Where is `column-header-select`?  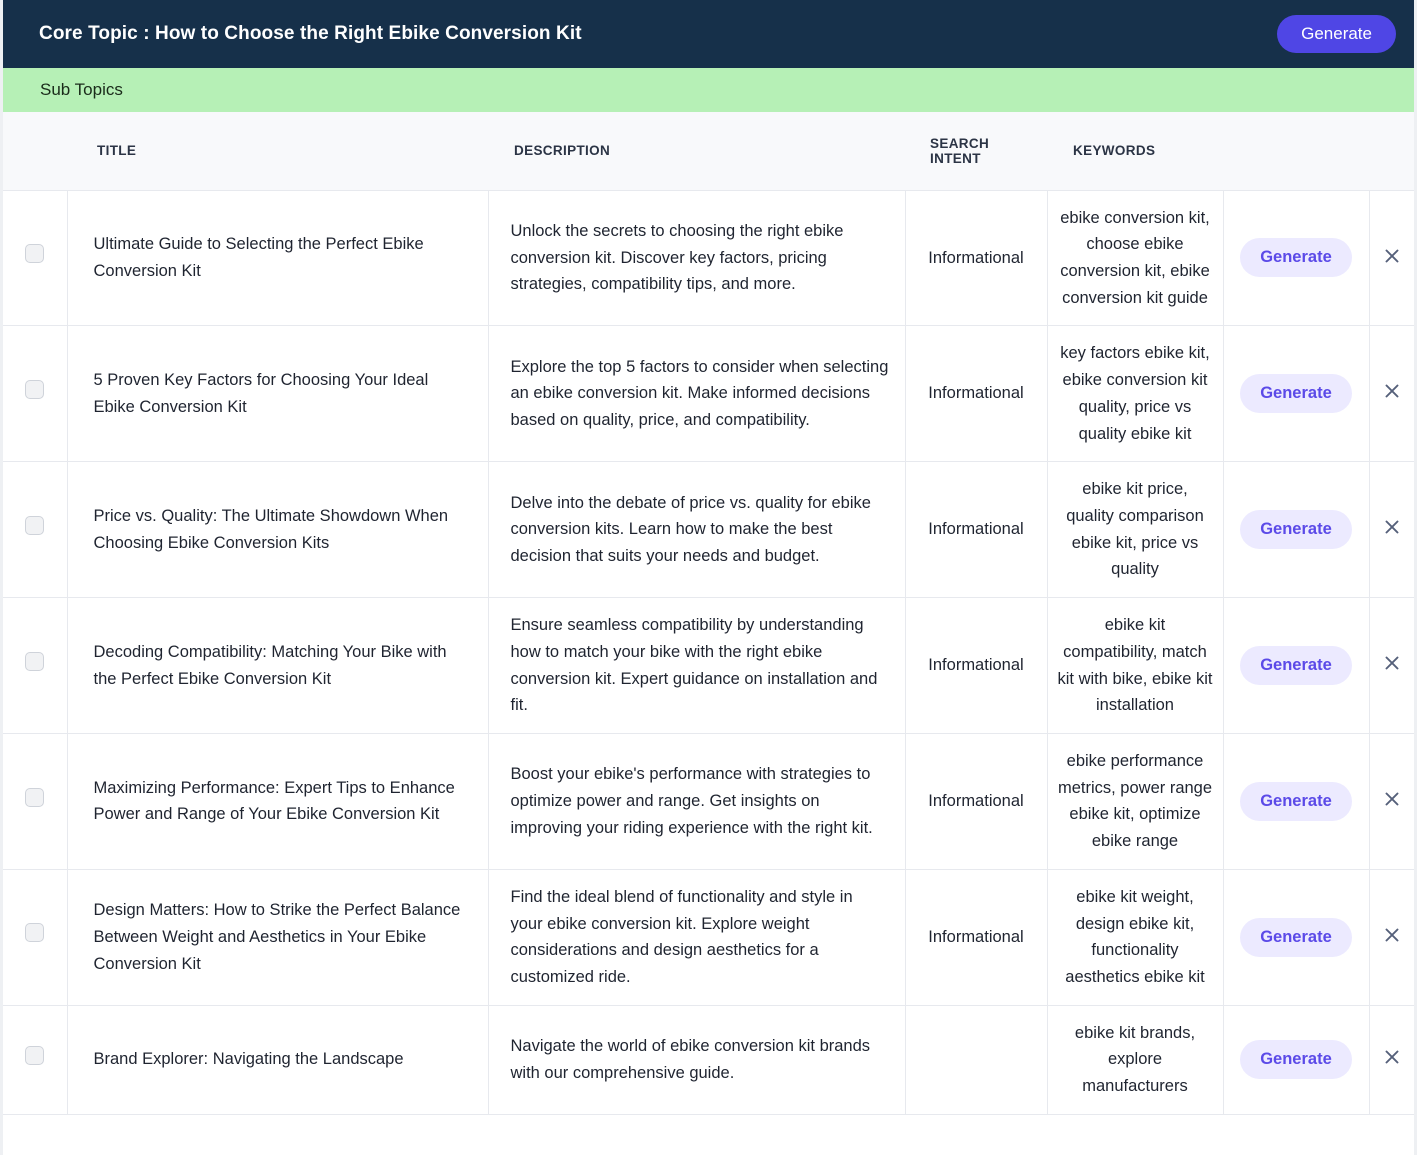
column-header-select is located at coordinates (35, 151).